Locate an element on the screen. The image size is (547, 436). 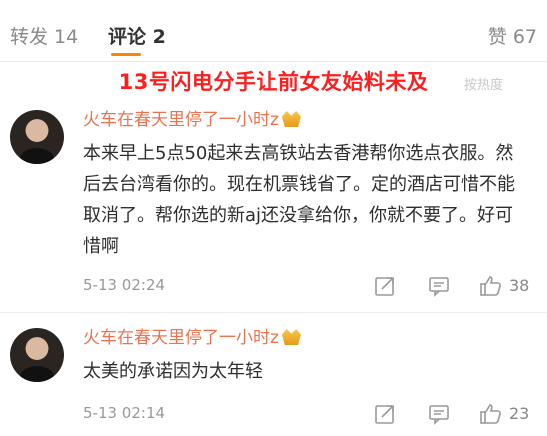
tab-comment: 评论 2 is located at coordinates (327, 35).